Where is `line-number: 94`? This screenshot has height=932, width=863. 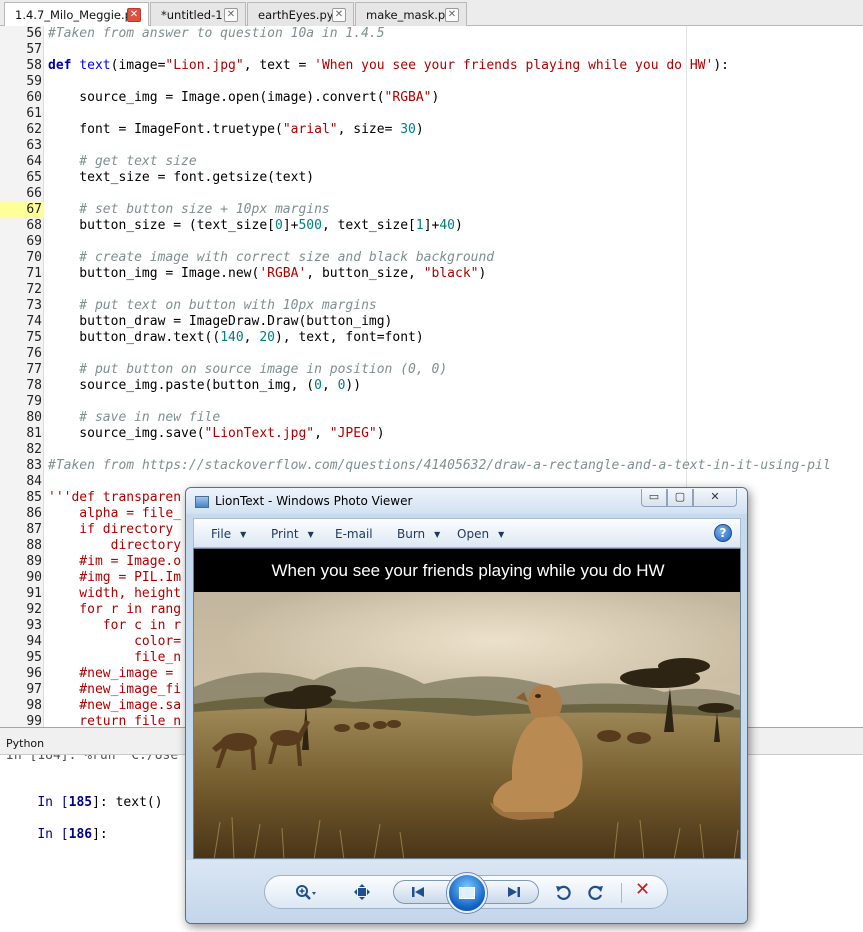 line-number: 94 is located at coordinates (34, 641).